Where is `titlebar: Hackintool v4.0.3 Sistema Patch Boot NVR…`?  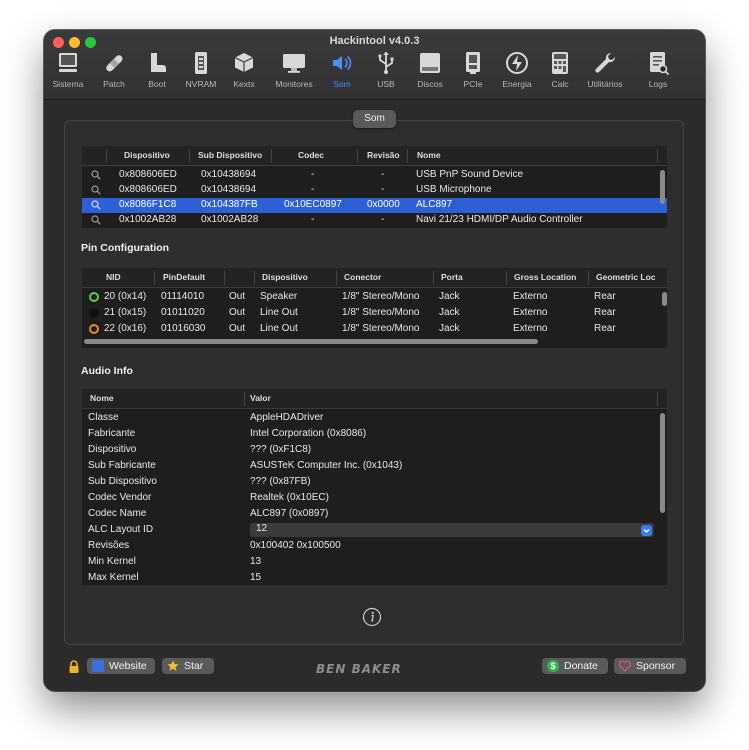 titlebar: Hackintool v4.0.3 Sistema Patch Boot NVR… is located at coordinates (374, 65).